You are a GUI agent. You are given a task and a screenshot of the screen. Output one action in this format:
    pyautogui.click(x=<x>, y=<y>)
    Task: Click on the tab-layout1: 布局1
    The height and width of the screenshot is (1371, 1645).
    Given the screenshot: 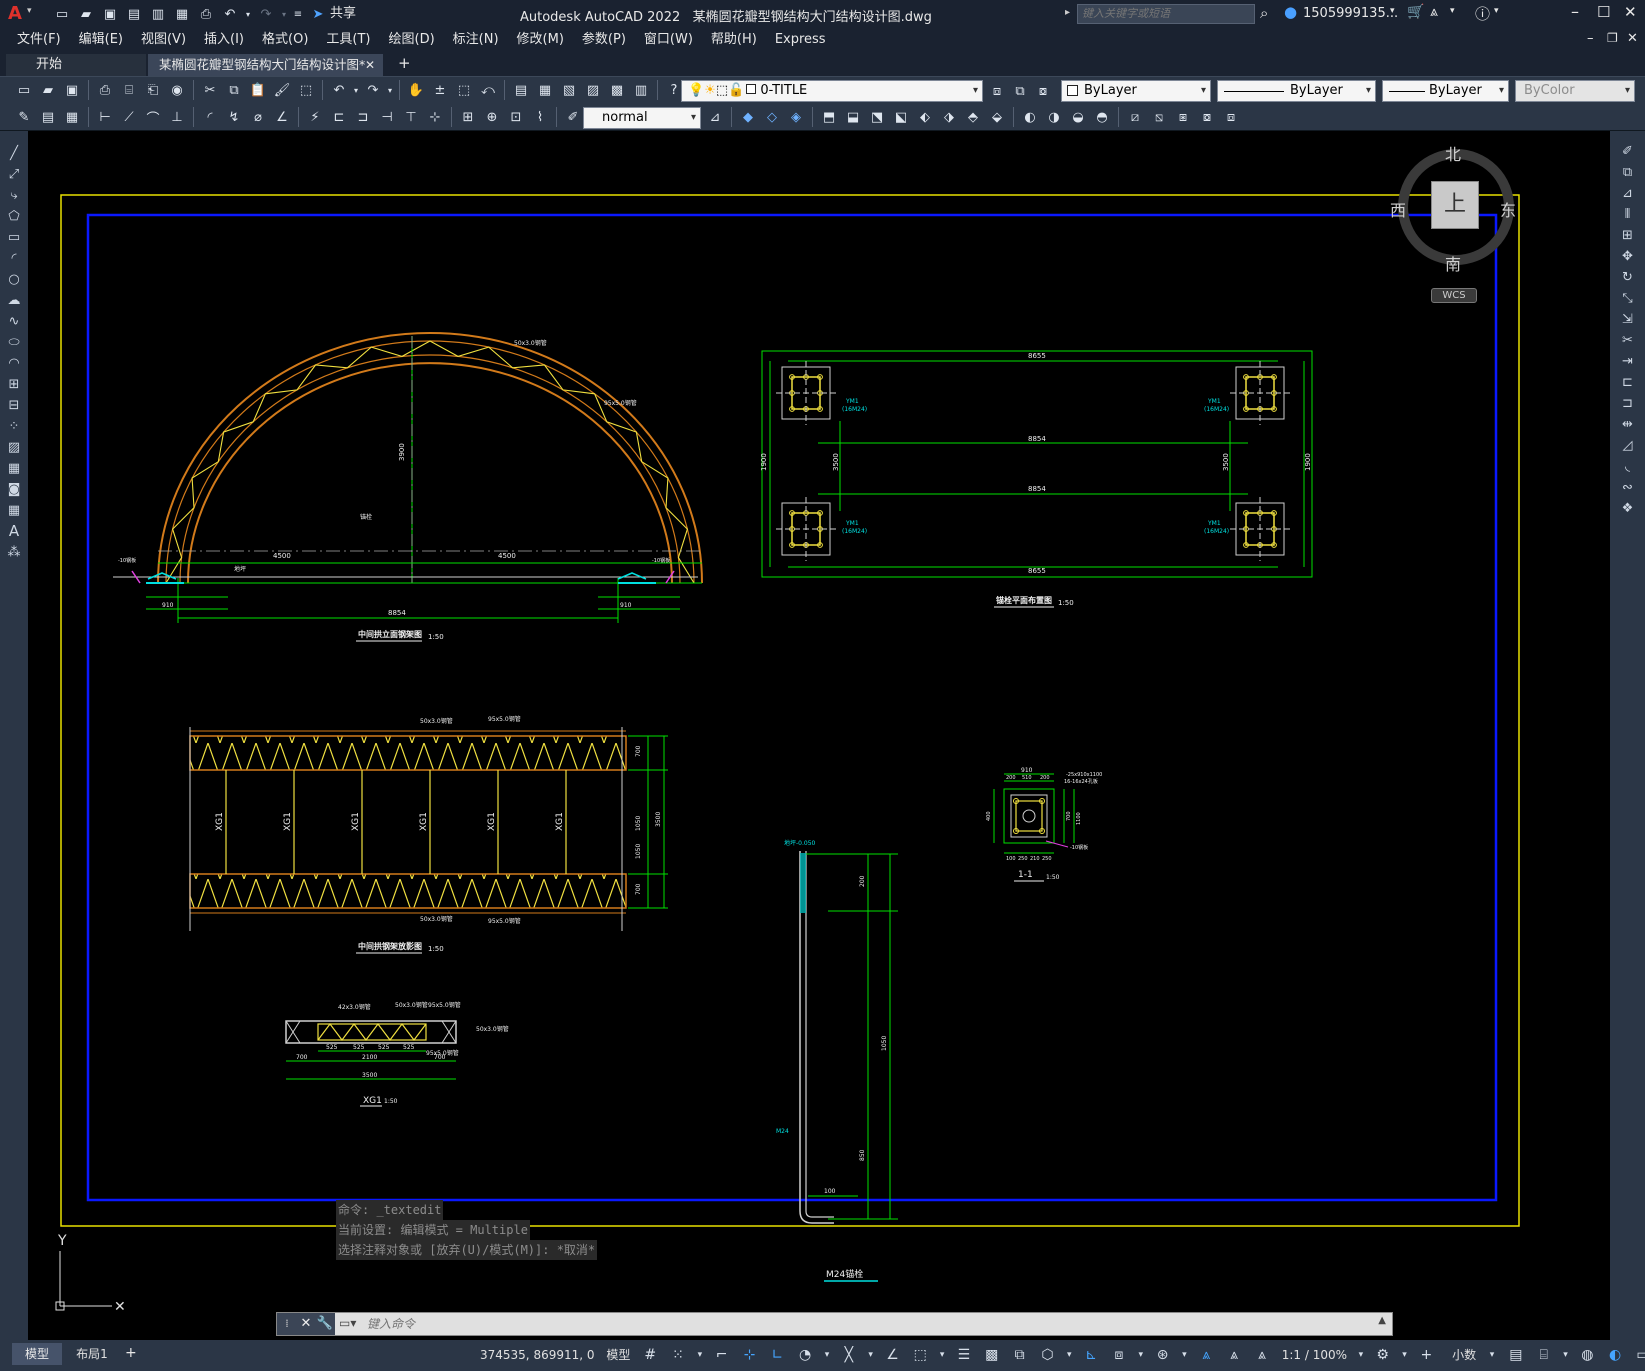 What is the action you would take?
    pyautogui.click(x=92, y=1354)
    